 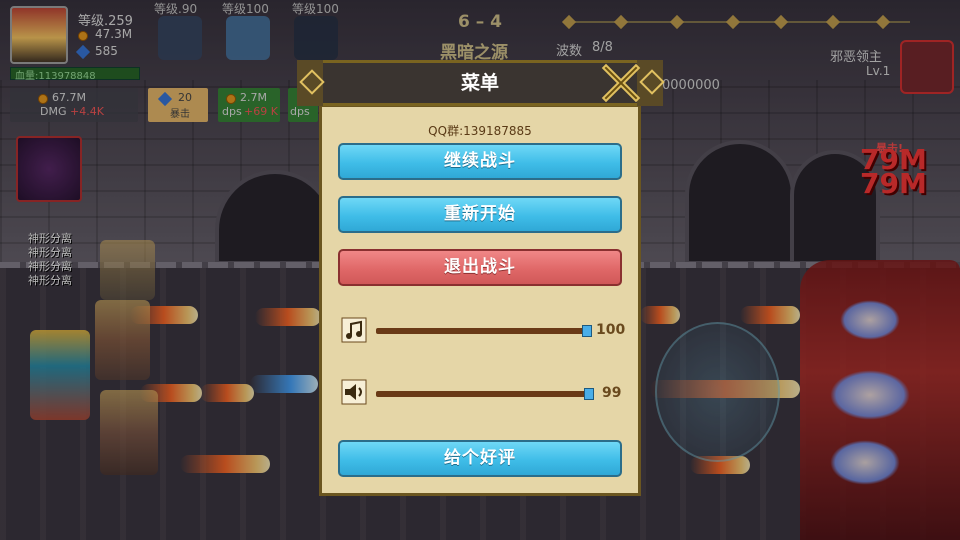 I want to click on qq-group-label: QQ群:139187885, so click(x=480, y=131).